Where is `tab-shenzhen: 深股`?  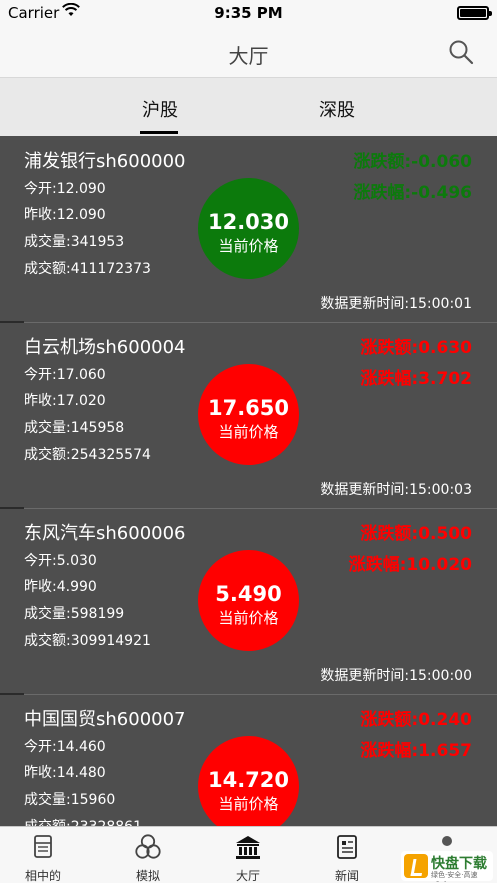
tab-shenzhen: 深股 is located at coordinates (337, 107).